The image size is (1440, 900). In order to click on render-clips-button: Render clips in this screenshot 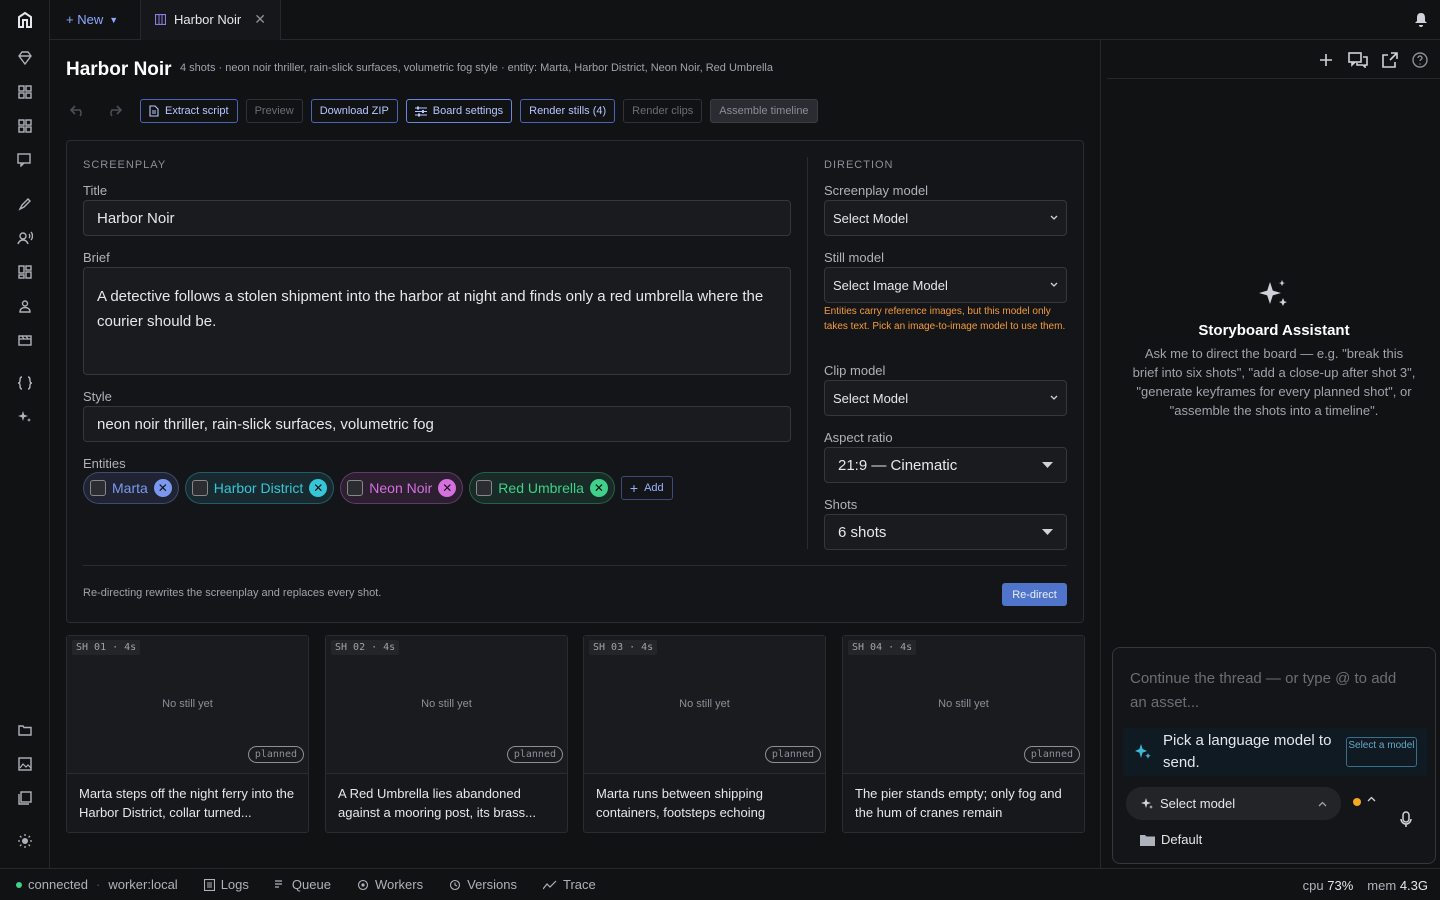, I will do `click(663, 111)`.